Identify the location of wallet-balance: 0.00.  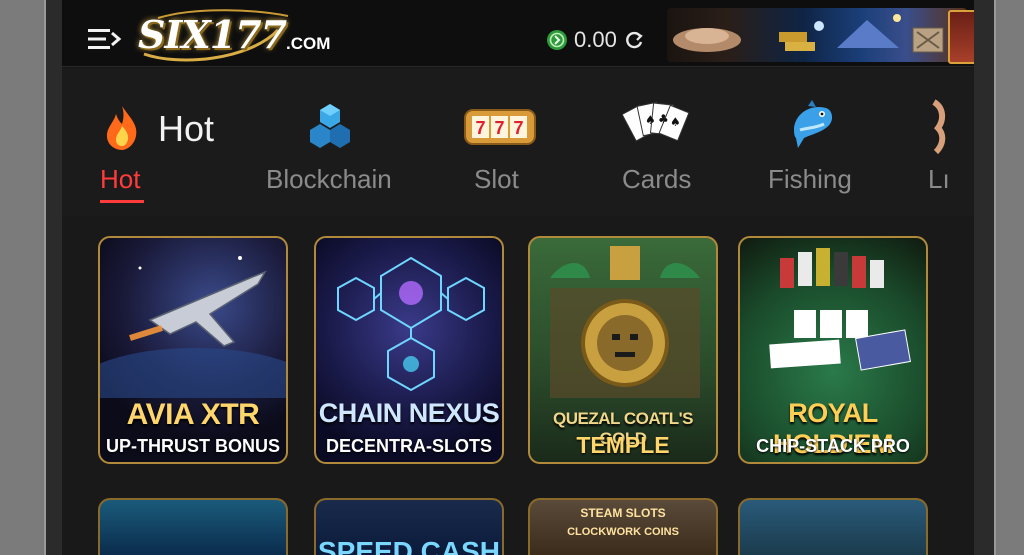
(595, 39).